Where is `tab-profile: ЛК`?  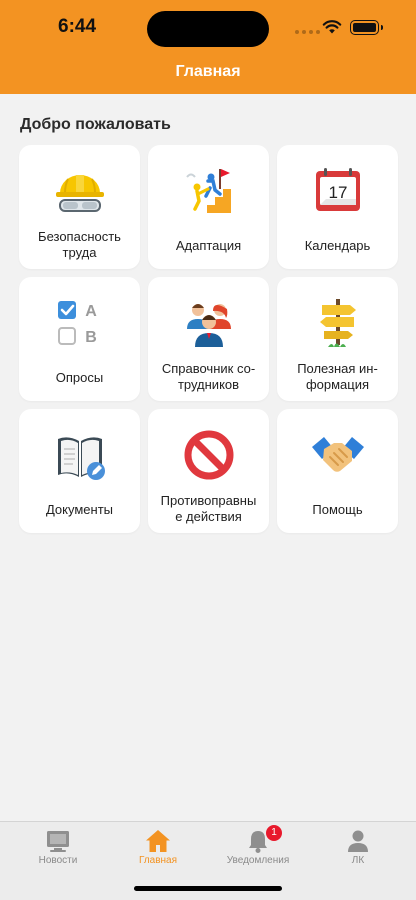
tab-profile: ЛК is located at coordinates (358, 847).